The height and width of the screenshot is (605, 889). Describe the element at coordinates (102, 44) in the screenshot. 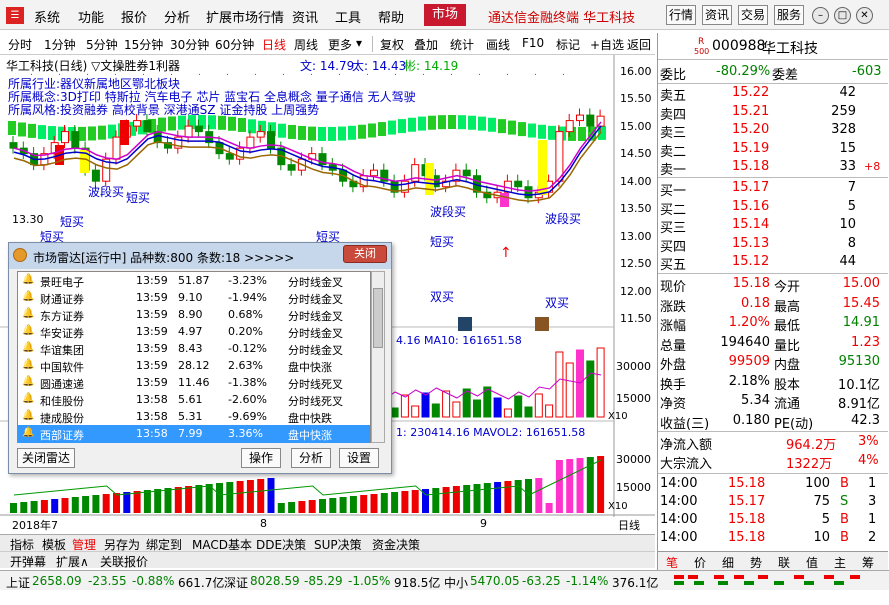

I see `period-5min: 5分钟` at that location.